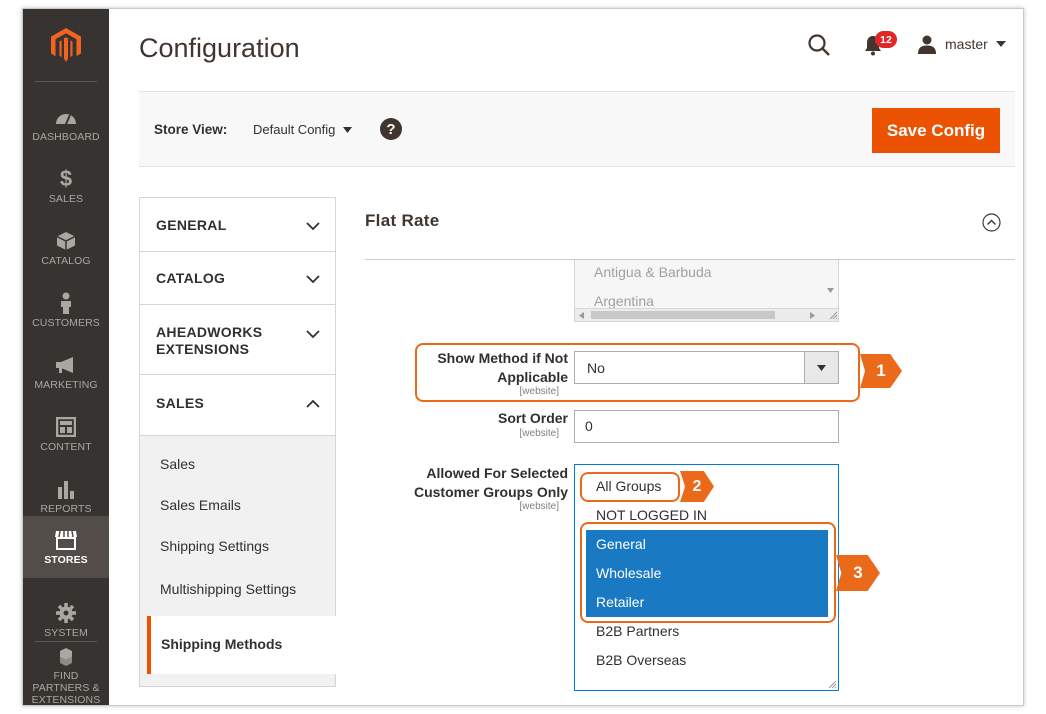 This screenshot has height=714, width=1046. I want to click on tab-label: CATALOG, so click(191, 278).